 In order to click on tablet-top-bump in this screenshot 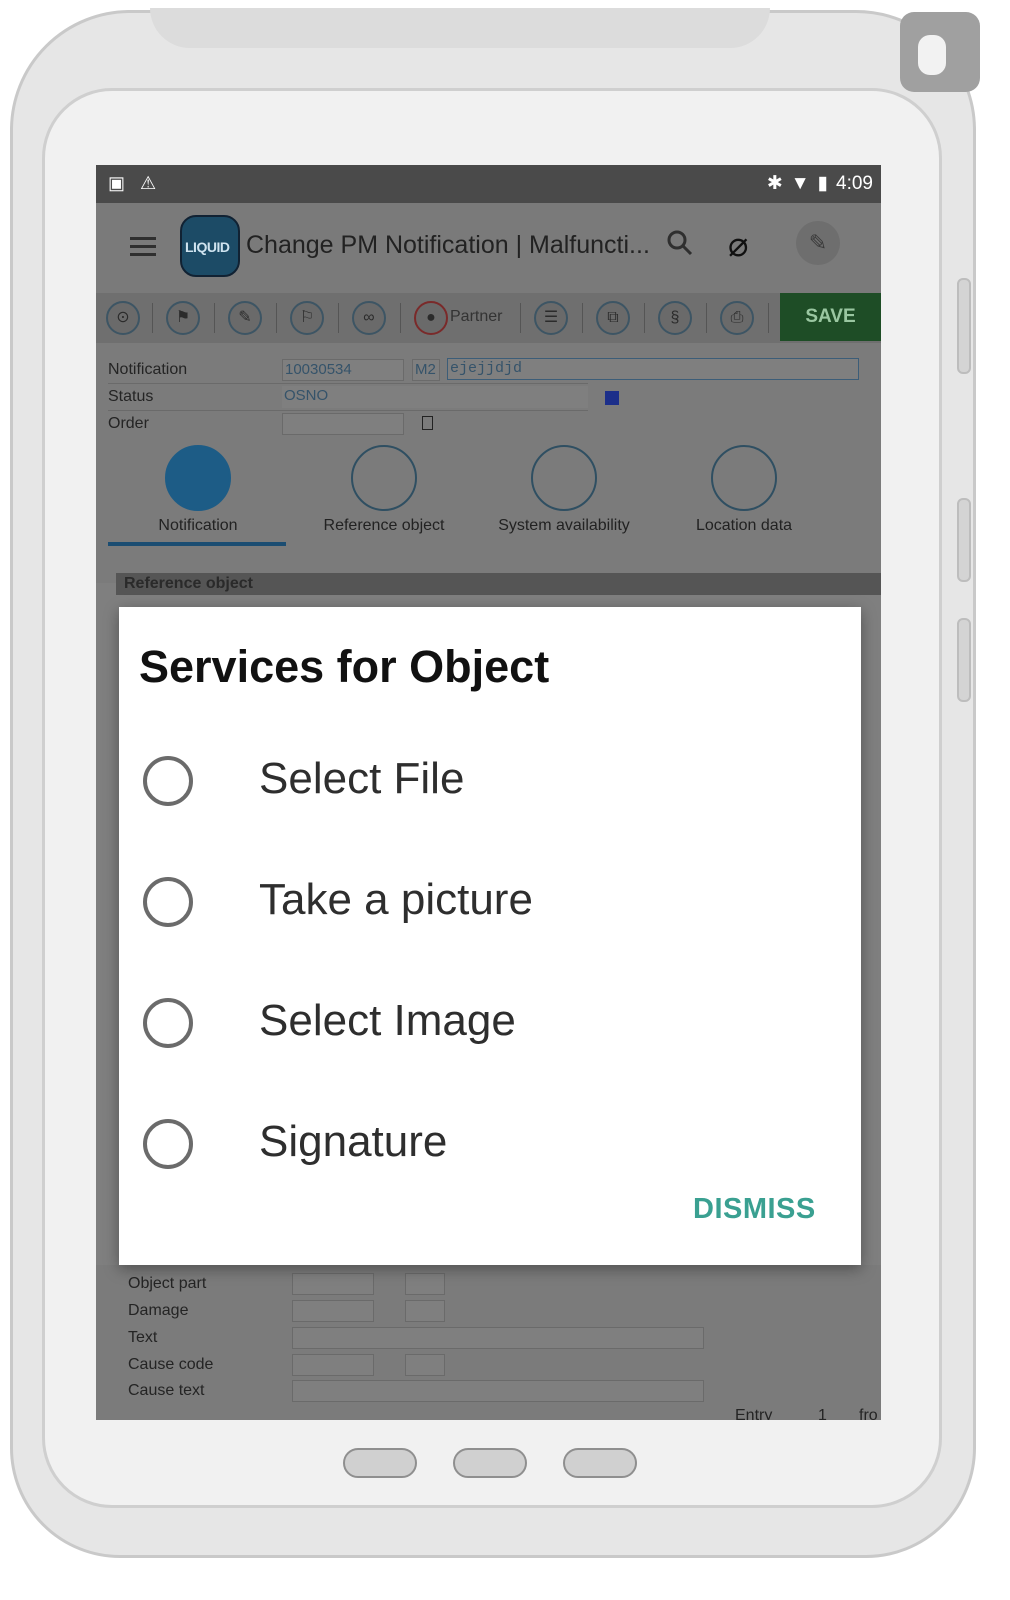, I will do `click(460, 28)`.